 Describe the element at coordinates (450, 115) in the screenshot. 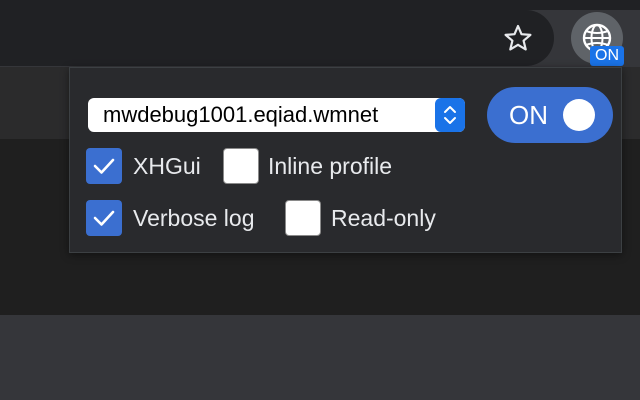

I see `select-arrows-icon` at that location.